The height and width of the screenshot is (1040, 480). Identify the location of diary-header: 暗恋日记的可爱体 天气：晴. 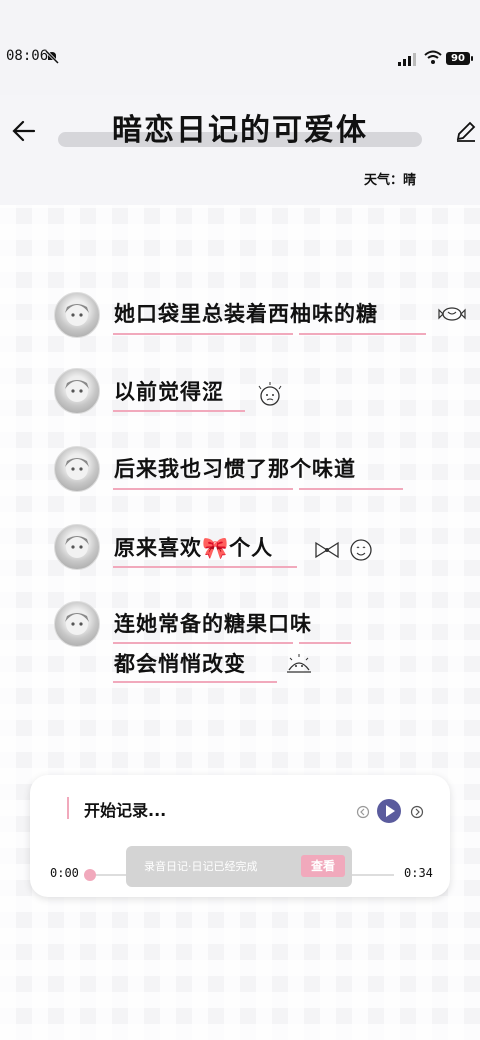
(240, 150).